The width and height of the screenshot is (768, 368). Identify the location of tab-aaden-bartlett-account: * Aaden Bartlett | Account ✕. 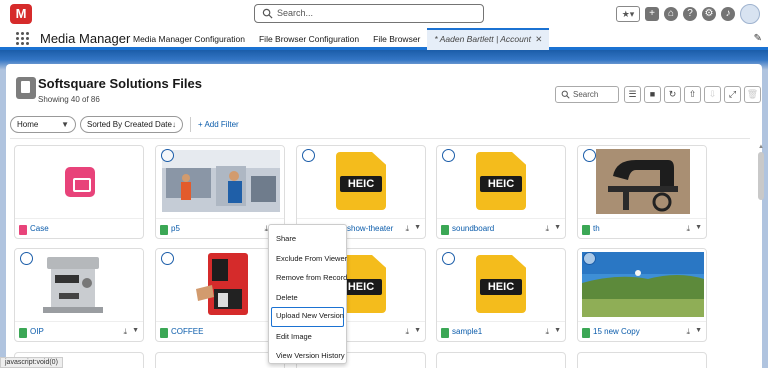
(488, 39).